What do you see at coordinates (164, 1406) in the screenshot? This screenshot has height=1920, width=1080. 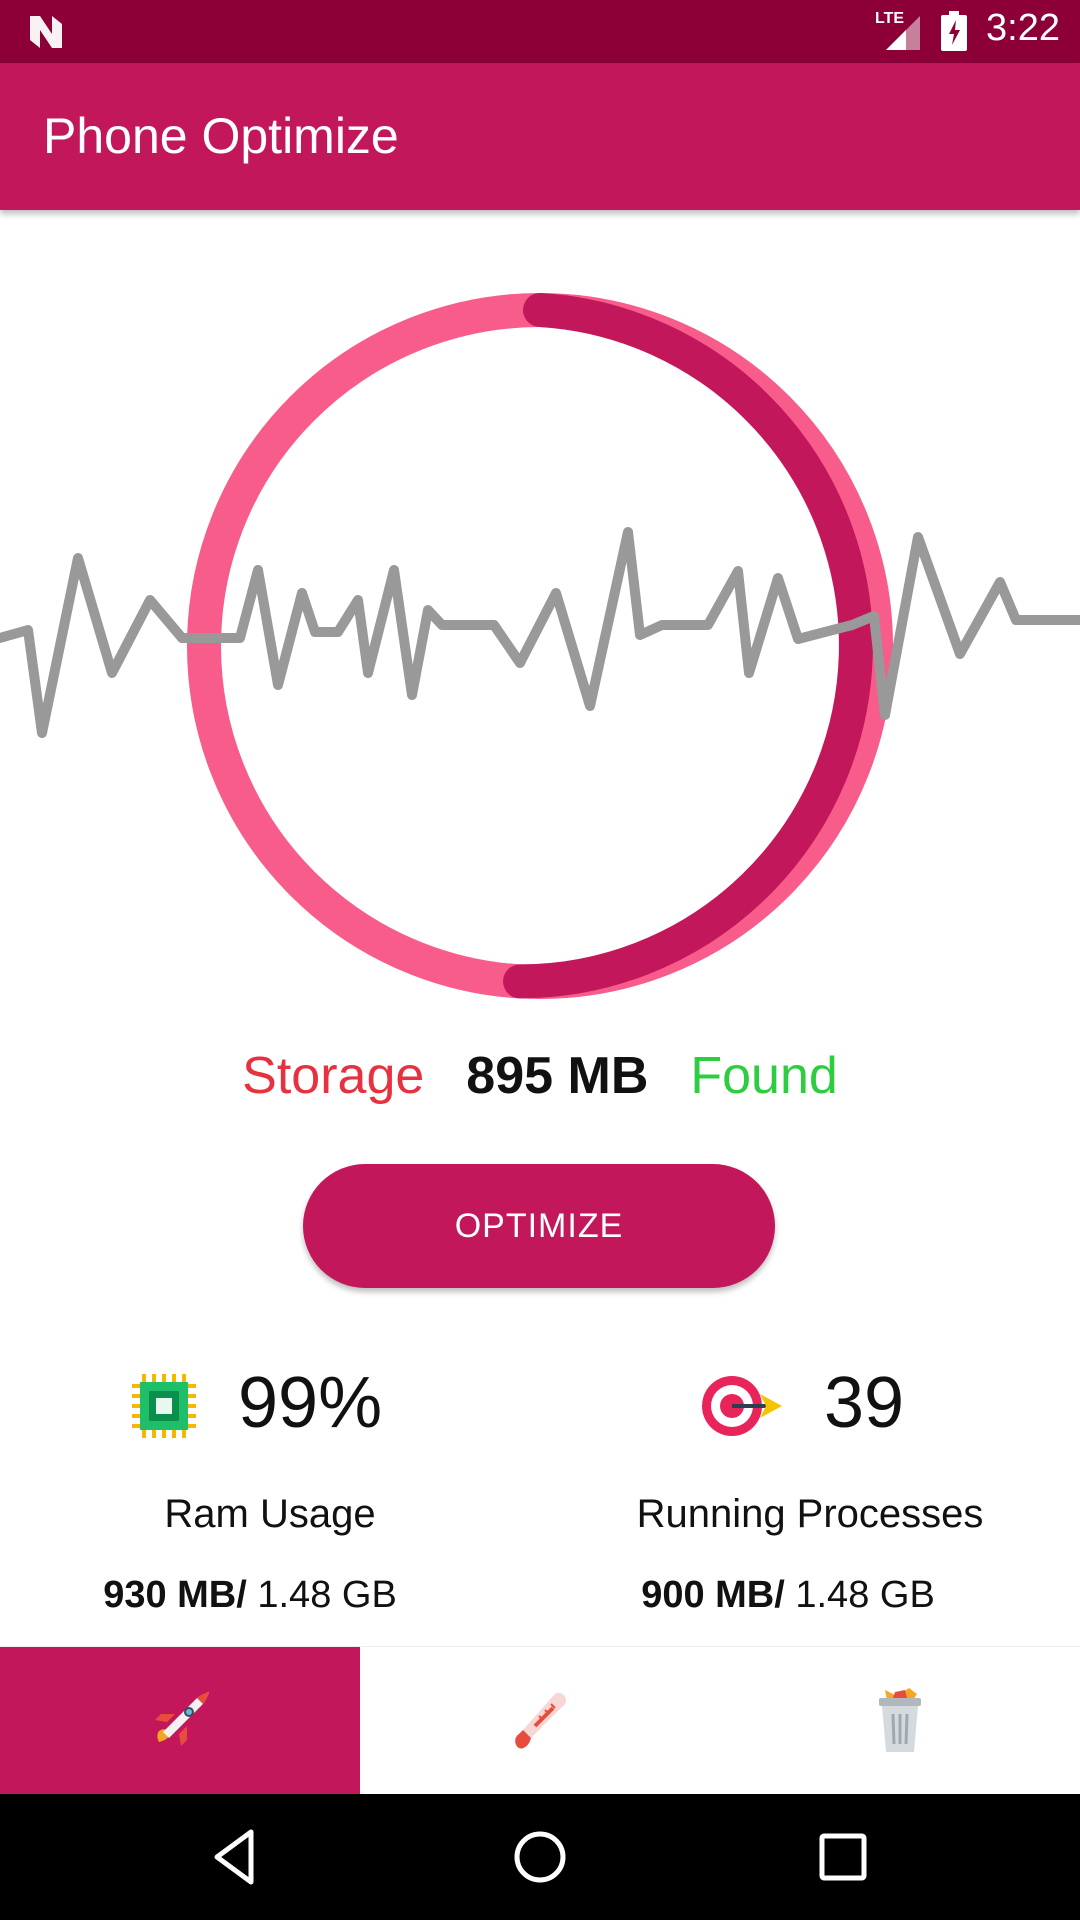 I see `cpu-chip-icon` at bounding box center [164, 1406].